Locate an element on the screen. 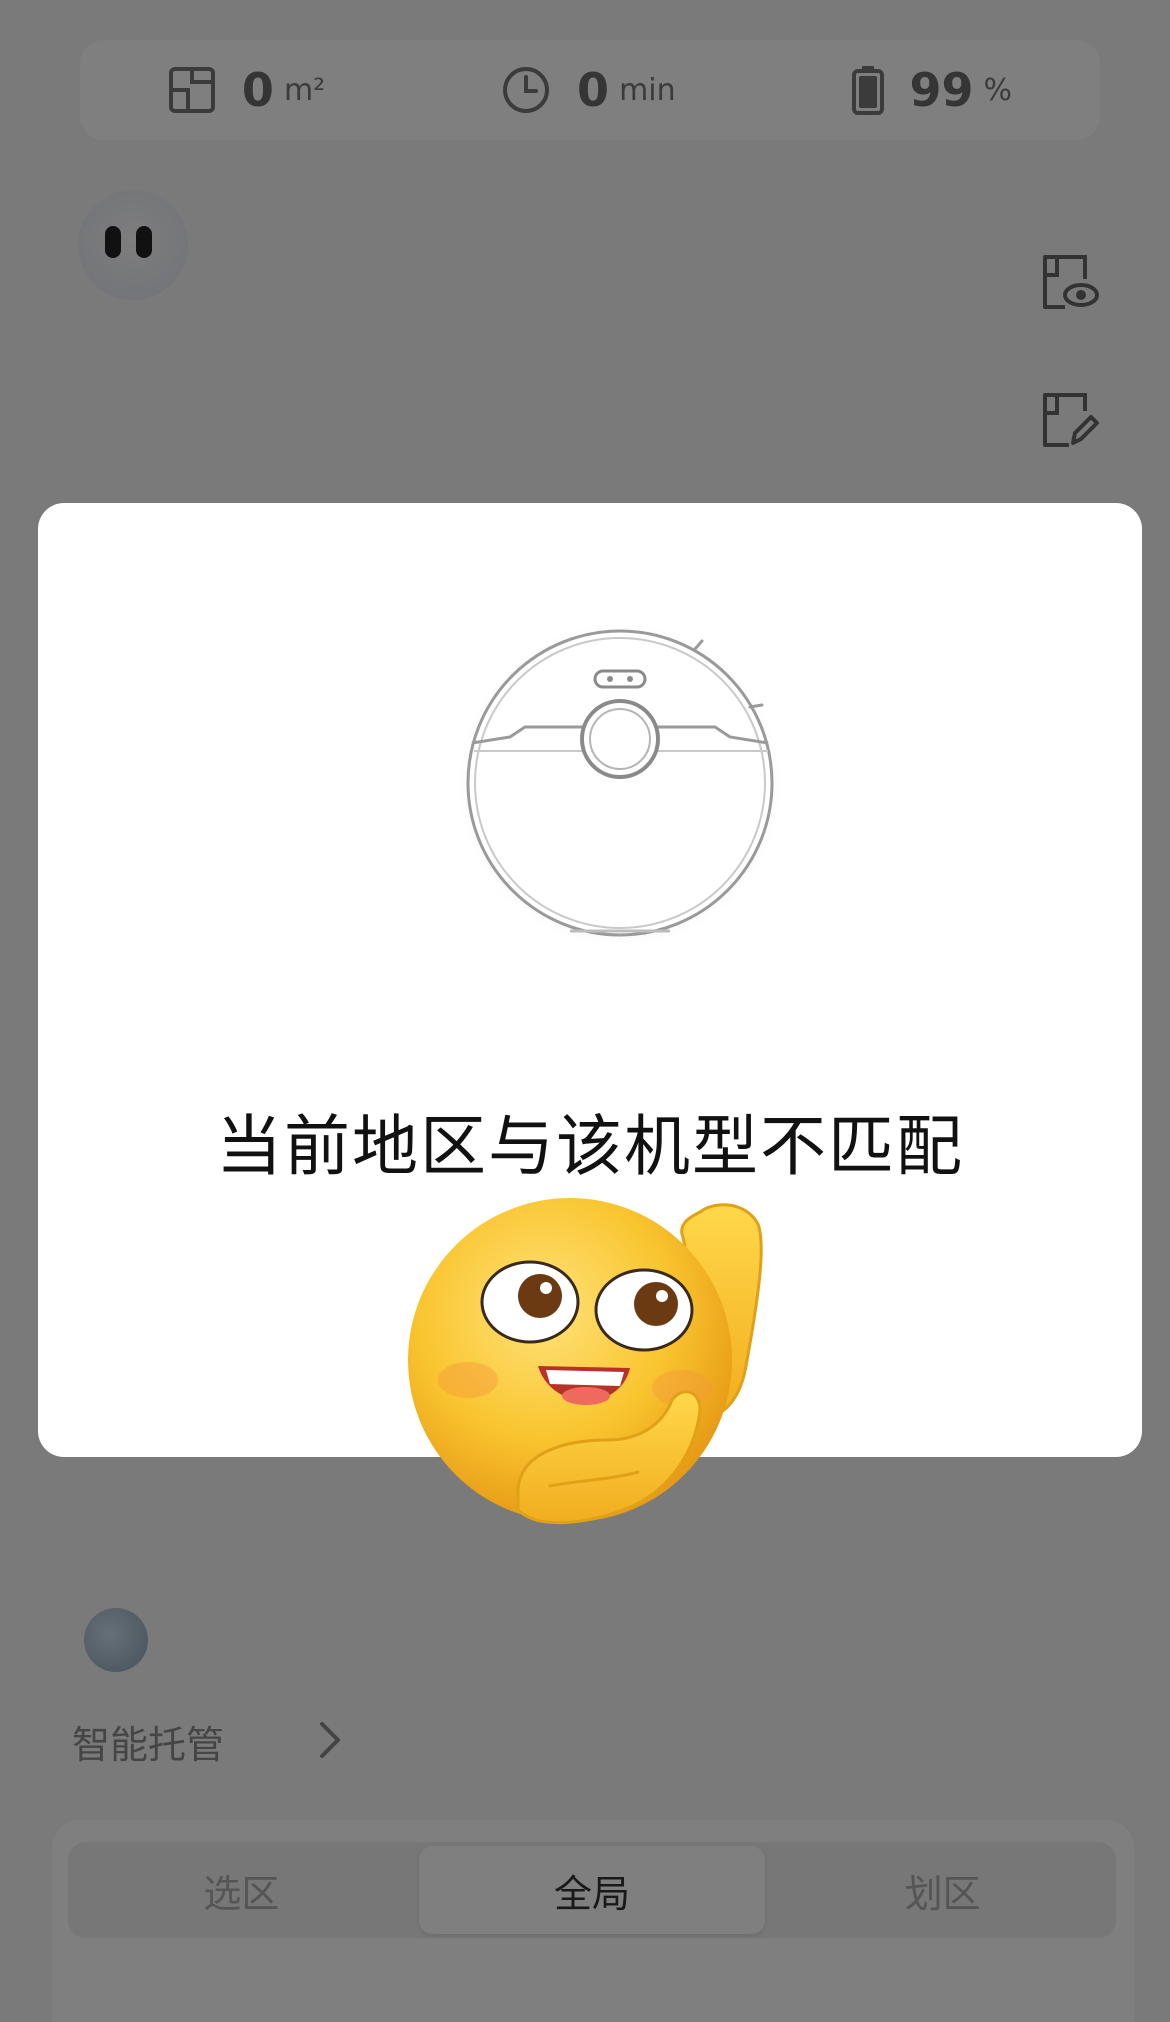  robot-vacuum-illustration is located at coordinates (620, 785).